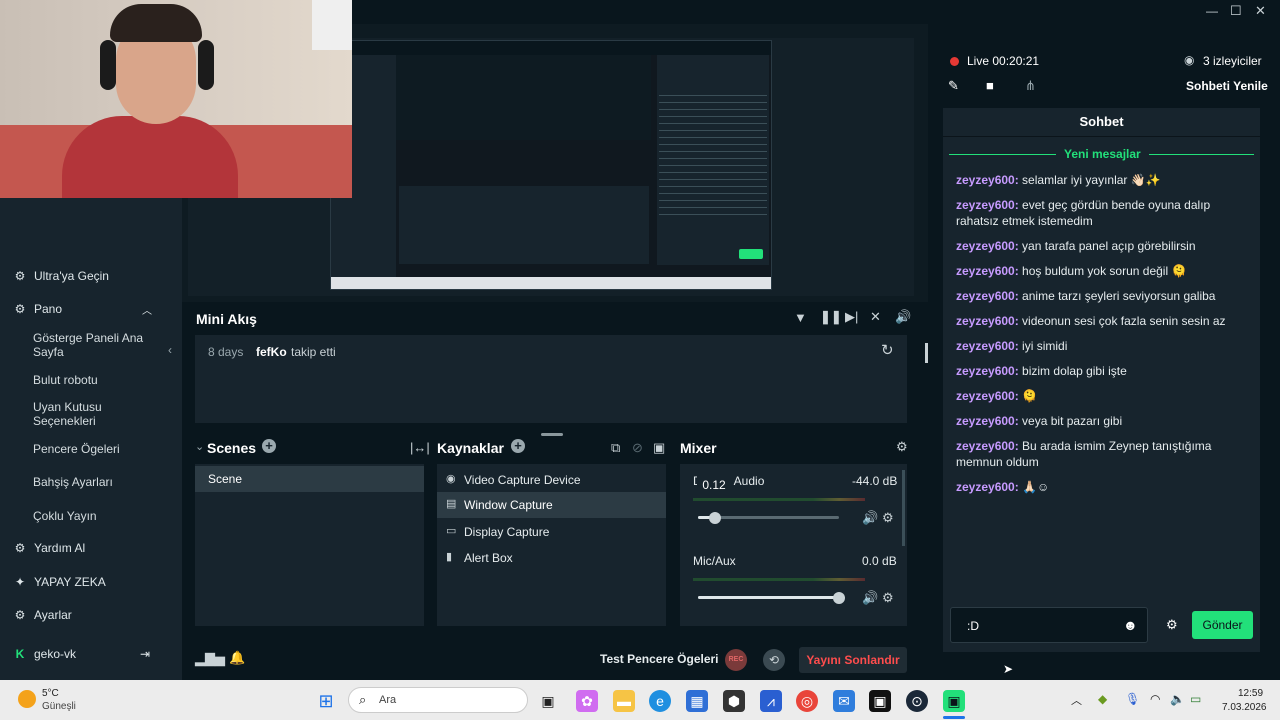 Image resolution: width=1280 pixels, height=720 pixels. I want to click on volume-icon: 🔊, so click(903, 317).